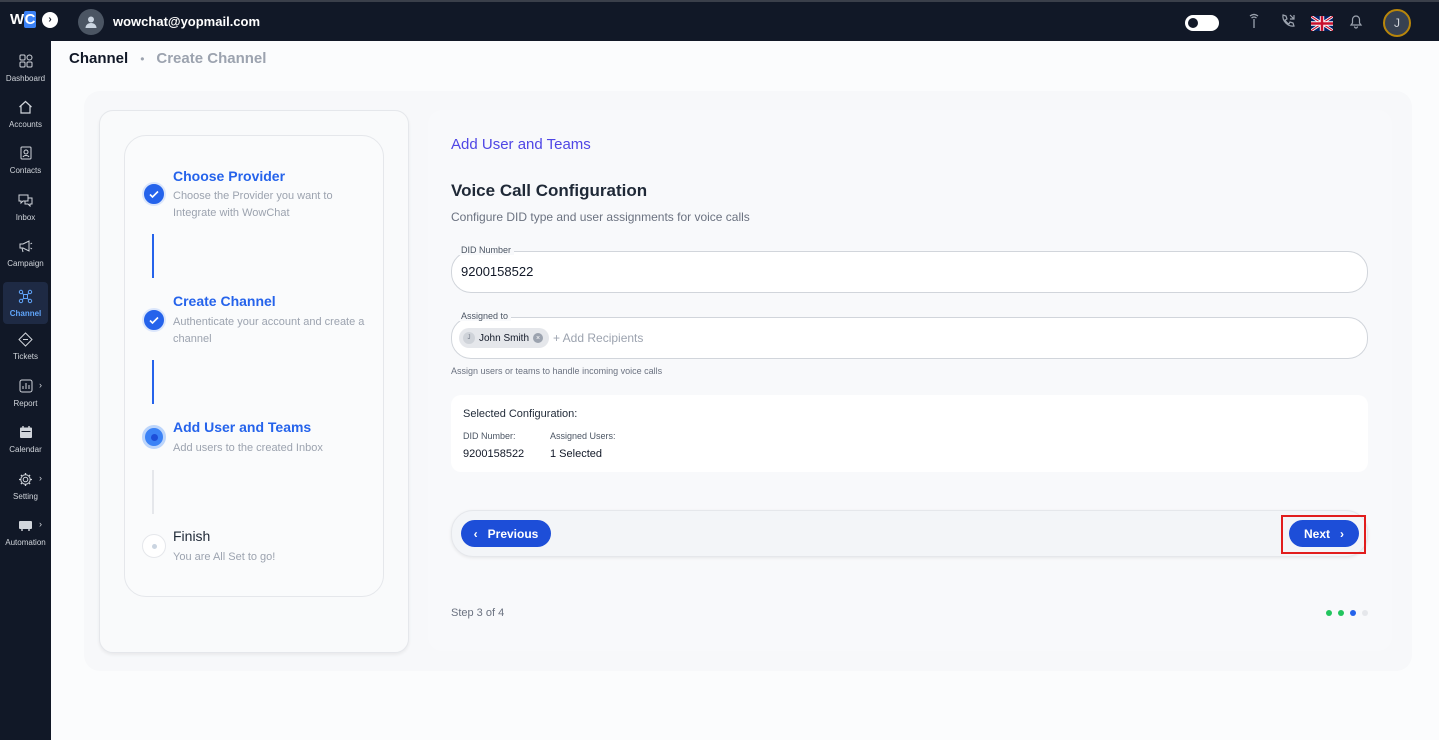 The width and height of the screenshot is (1439, 740). What do you see at coordinates (154, 437) in the screenshot?
I see `current-step-icon` at bounding box center [154, 437].